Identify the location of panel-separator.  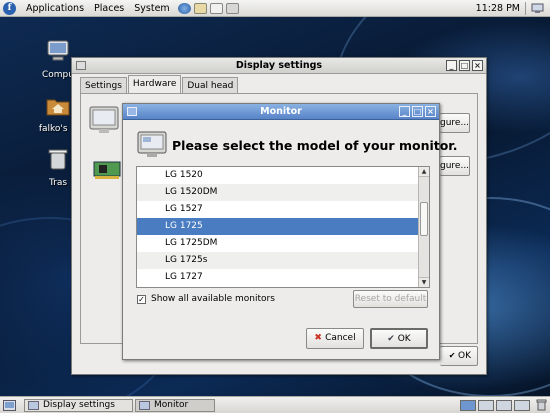
(525, 8).